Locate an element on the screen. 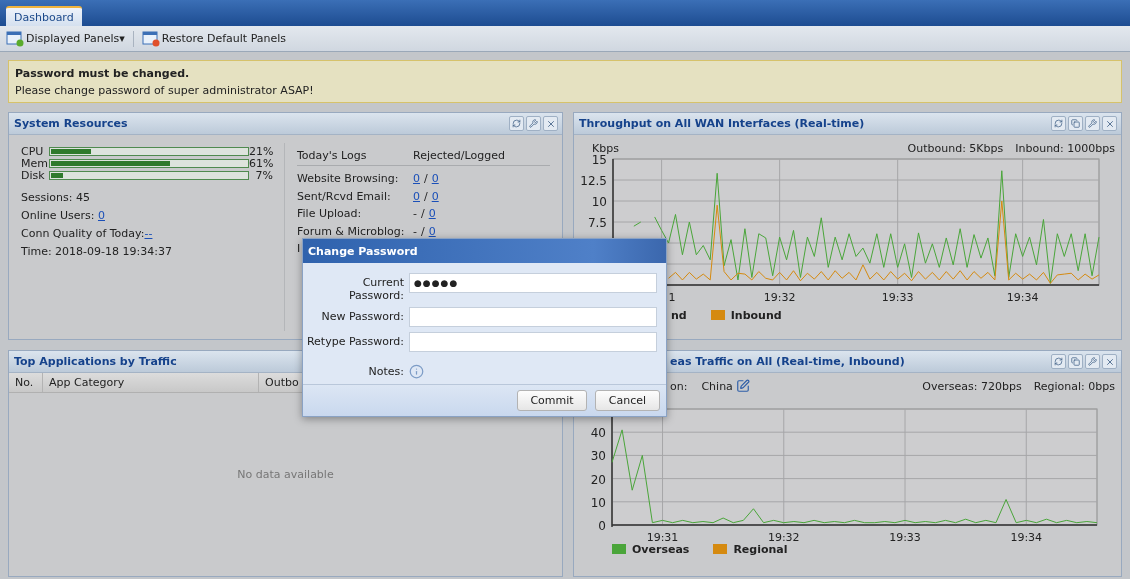 This screenshot has width=1130, height=579. meter-label: CPU is located at coordinates (33, 151).